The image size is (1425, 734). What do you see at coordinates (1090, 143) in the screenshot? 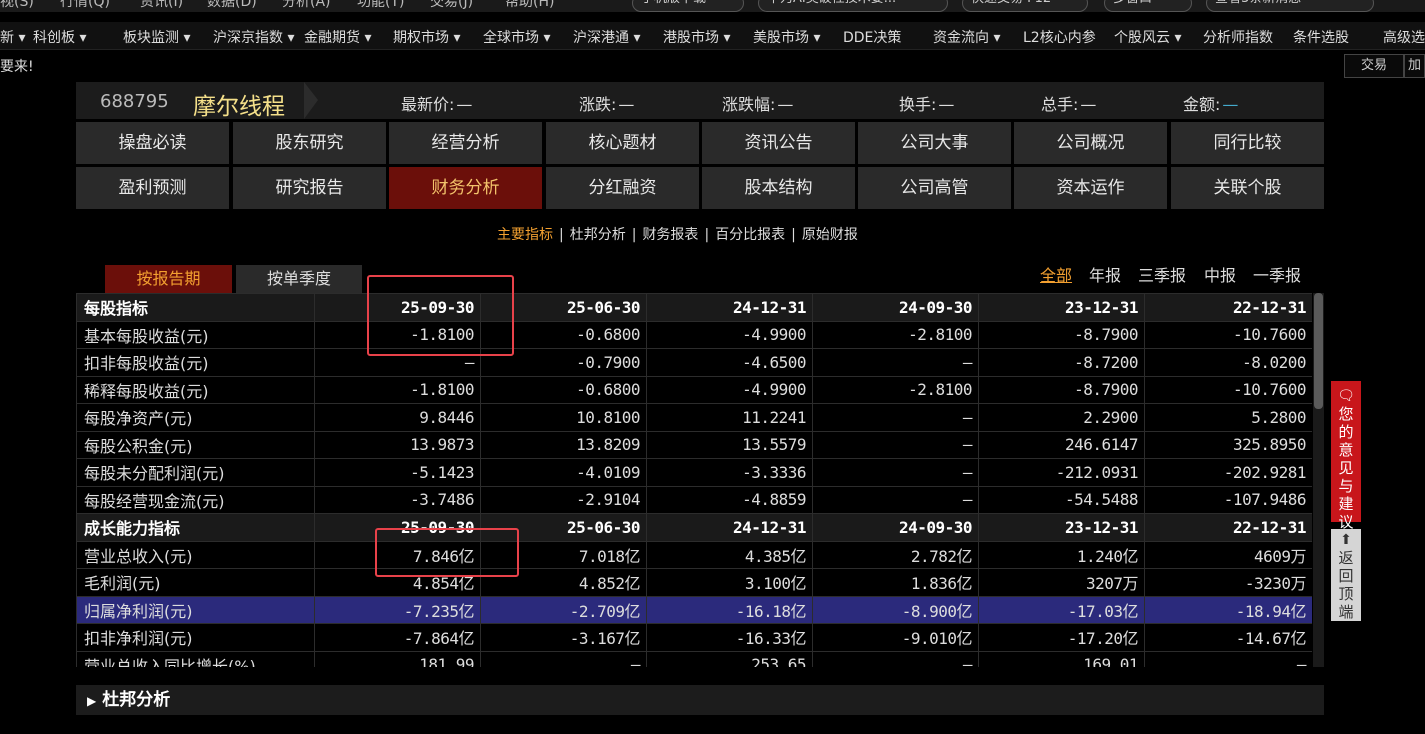
I see `nav-company-profile: 公司概况` at bounding box center [1090, 143].